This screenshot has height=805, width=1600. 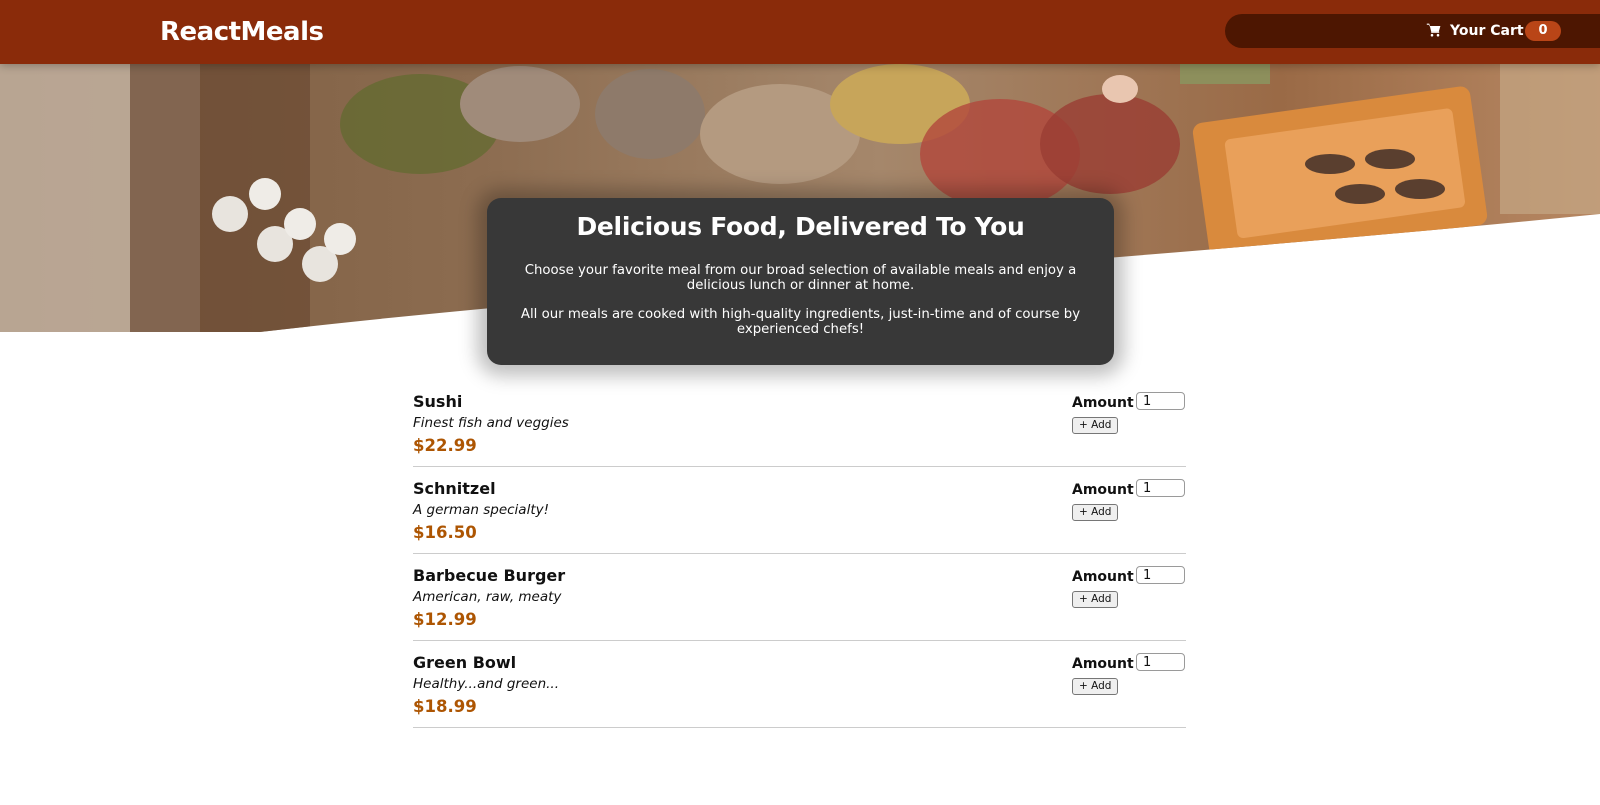 I want to click on app-logo: ReactMeals, so click(x=242, y=32).